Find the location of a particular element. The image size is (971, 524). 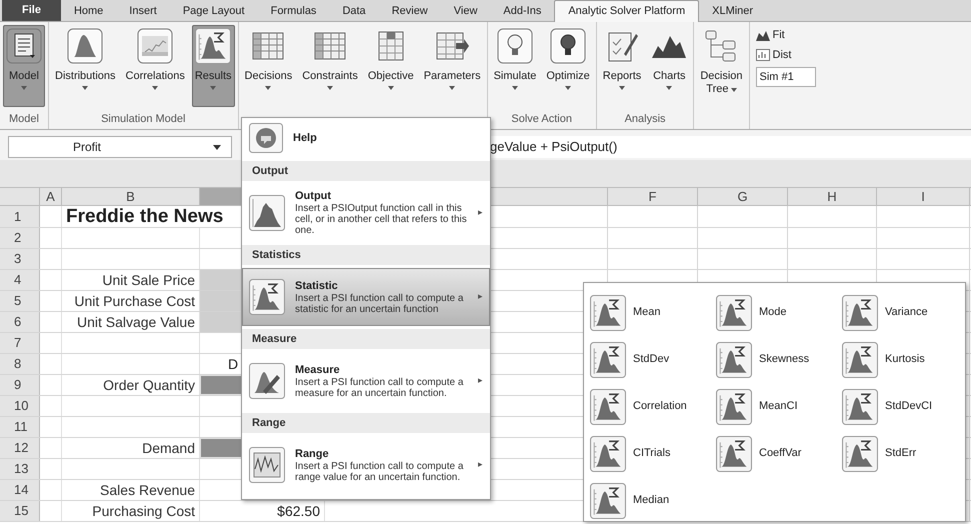

column-header: G is located at coordinates (743, 196).